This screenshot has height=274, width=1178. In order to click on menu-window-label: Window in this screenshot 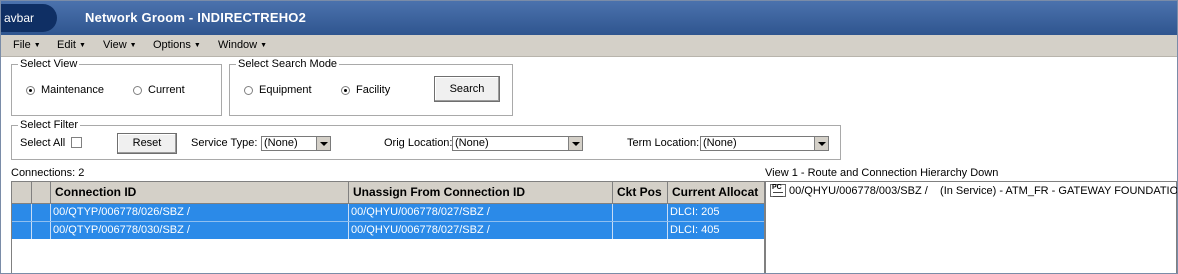, I will do `click(238, 45)`.